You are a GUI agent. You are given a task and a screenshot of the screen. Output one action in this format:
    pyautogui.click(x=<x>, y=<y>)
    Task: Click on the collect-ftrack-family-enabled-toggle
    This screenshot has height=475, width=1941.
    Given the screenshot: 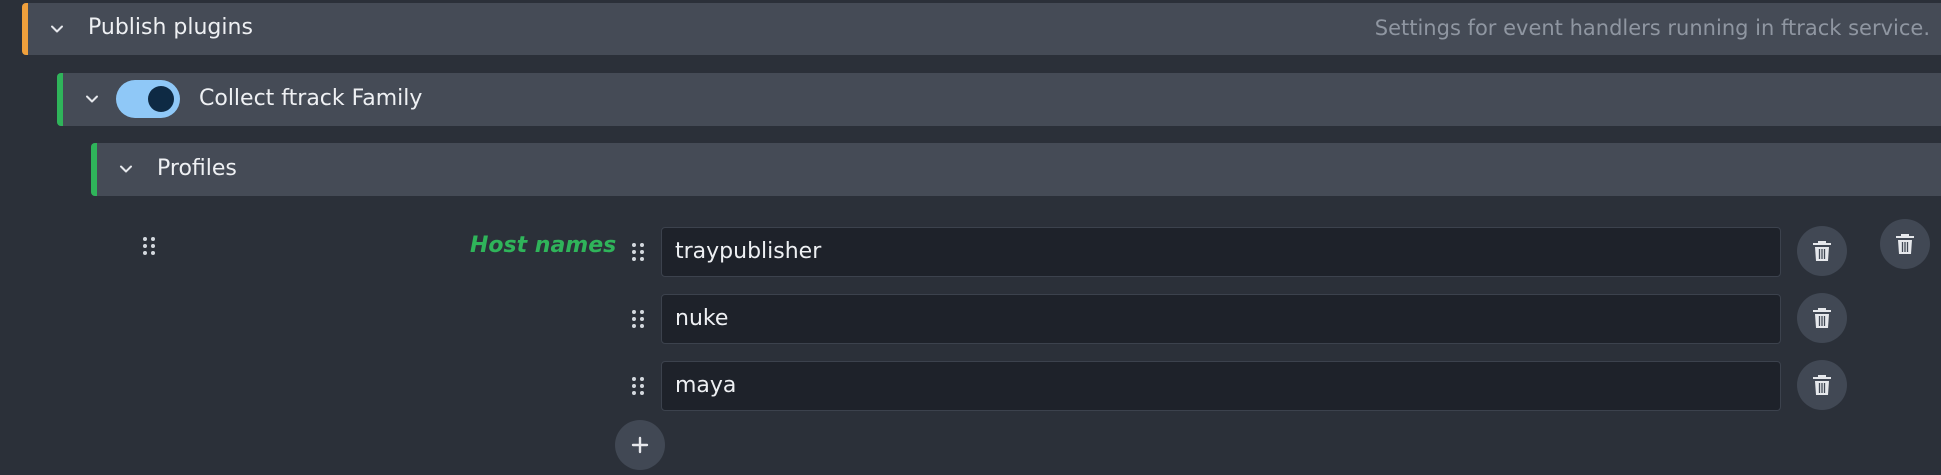 What is the action you would take?
    pyautogui.click(x=148, y=99)
    